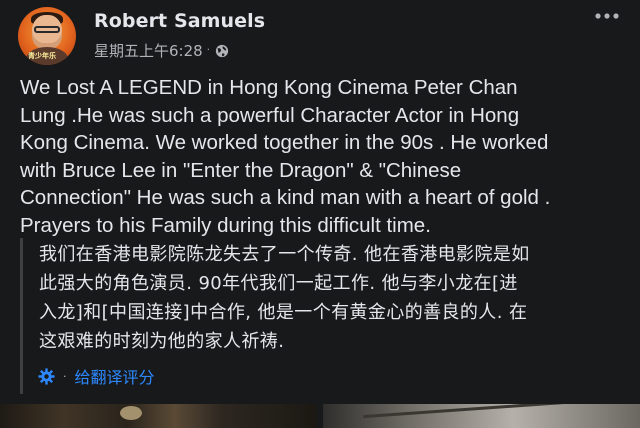 This screenshot has width=640, height=428. I want to click on rate-translation-link: · 给翻译评分, so click(96, 376).